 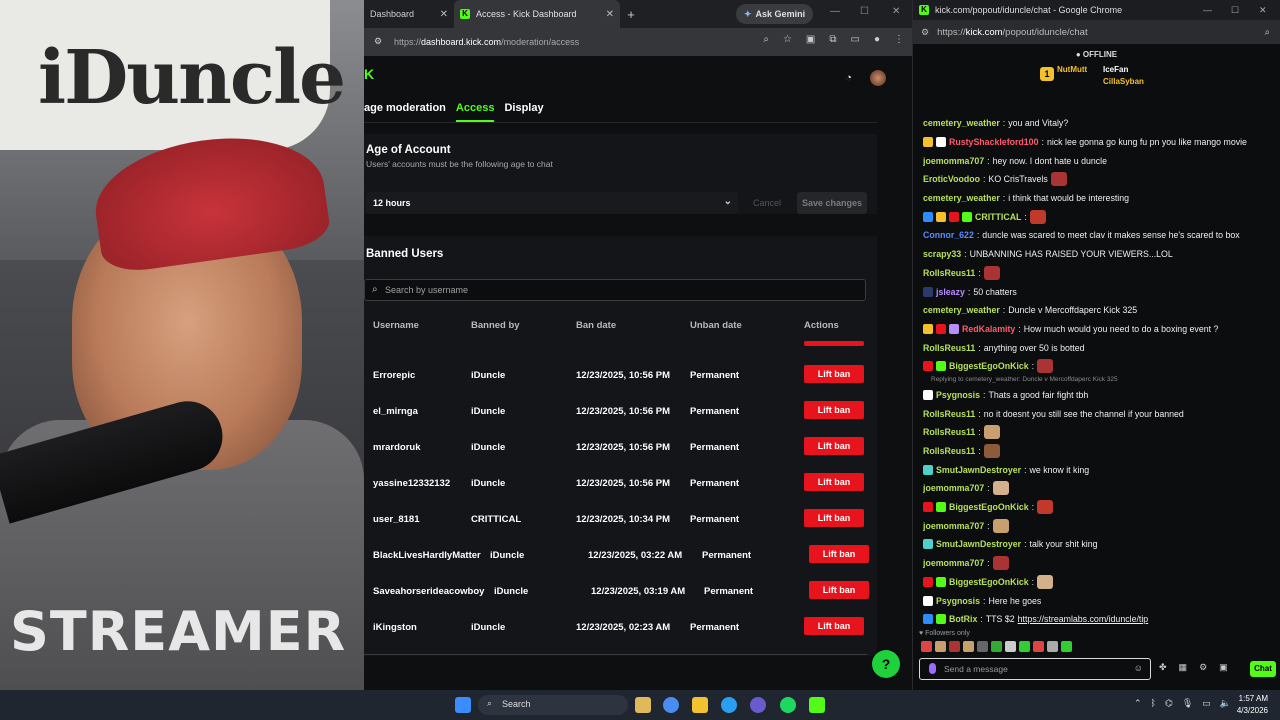 I want to click on help-chat-button: ?, so click(x=886, y=664).